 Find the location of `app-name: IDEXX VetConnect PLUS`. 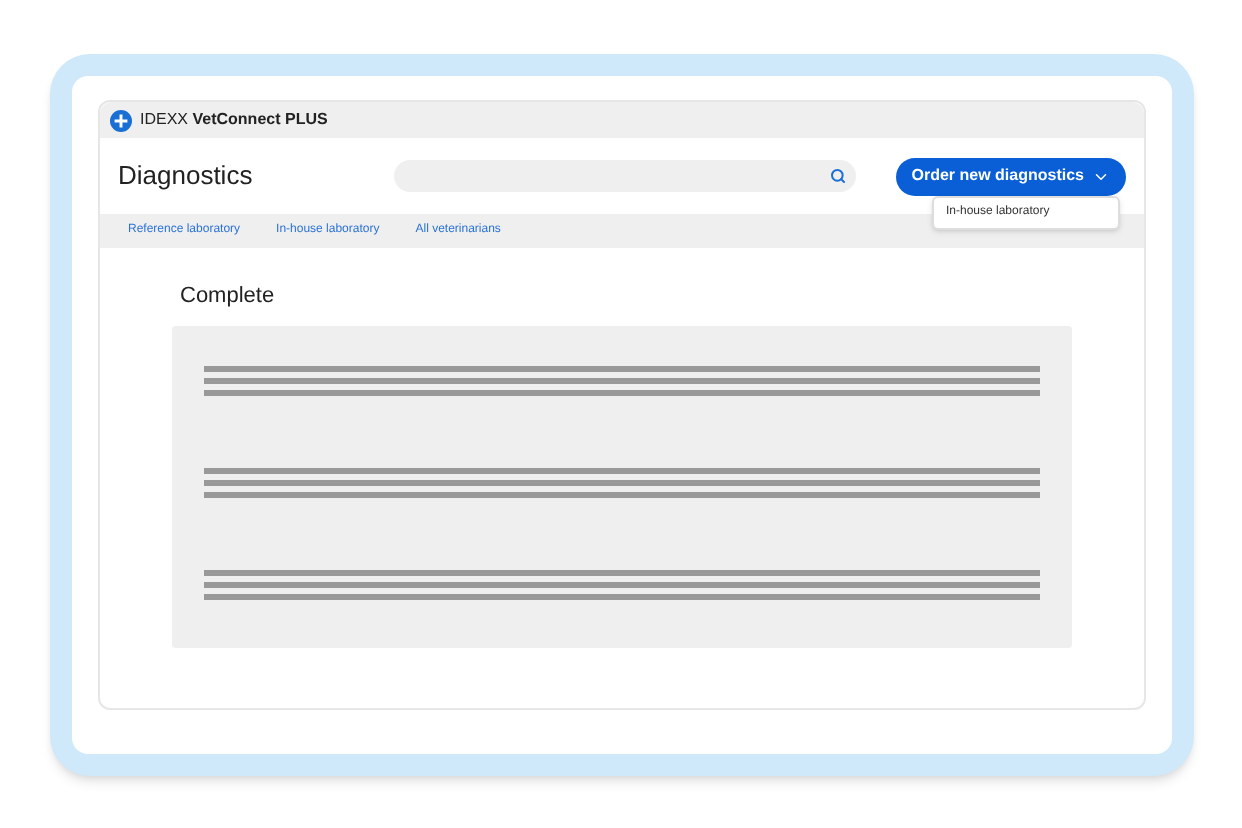

app-name: IDEXX VetConnect PLUS is located at coordinates (234, 120).